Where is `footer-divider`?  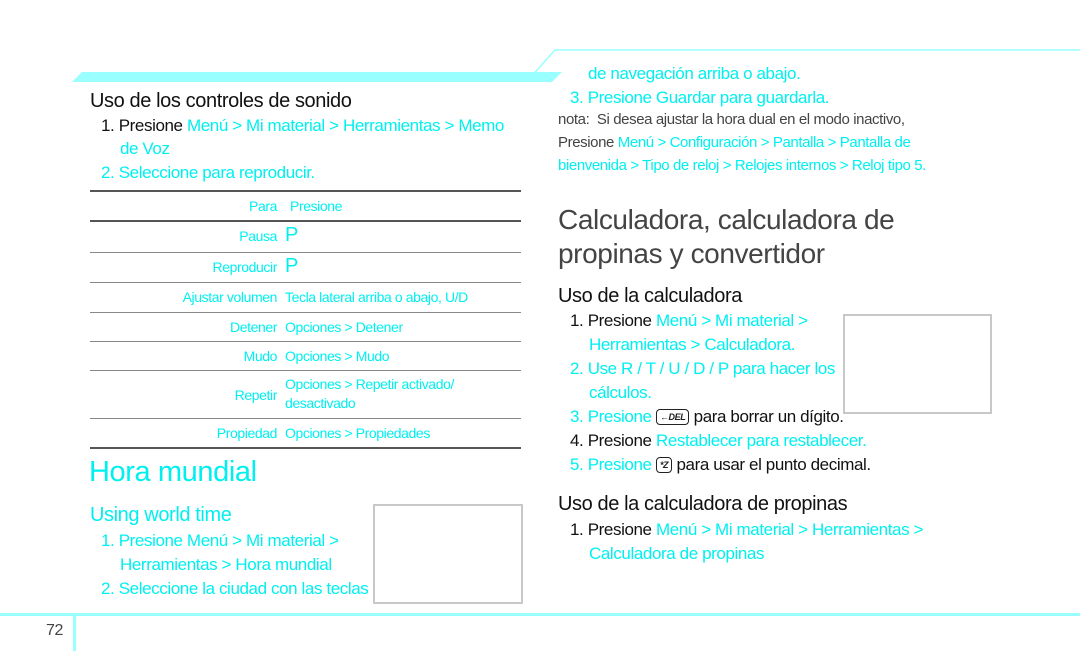
footer-divider is located at coordinates (540, 614).